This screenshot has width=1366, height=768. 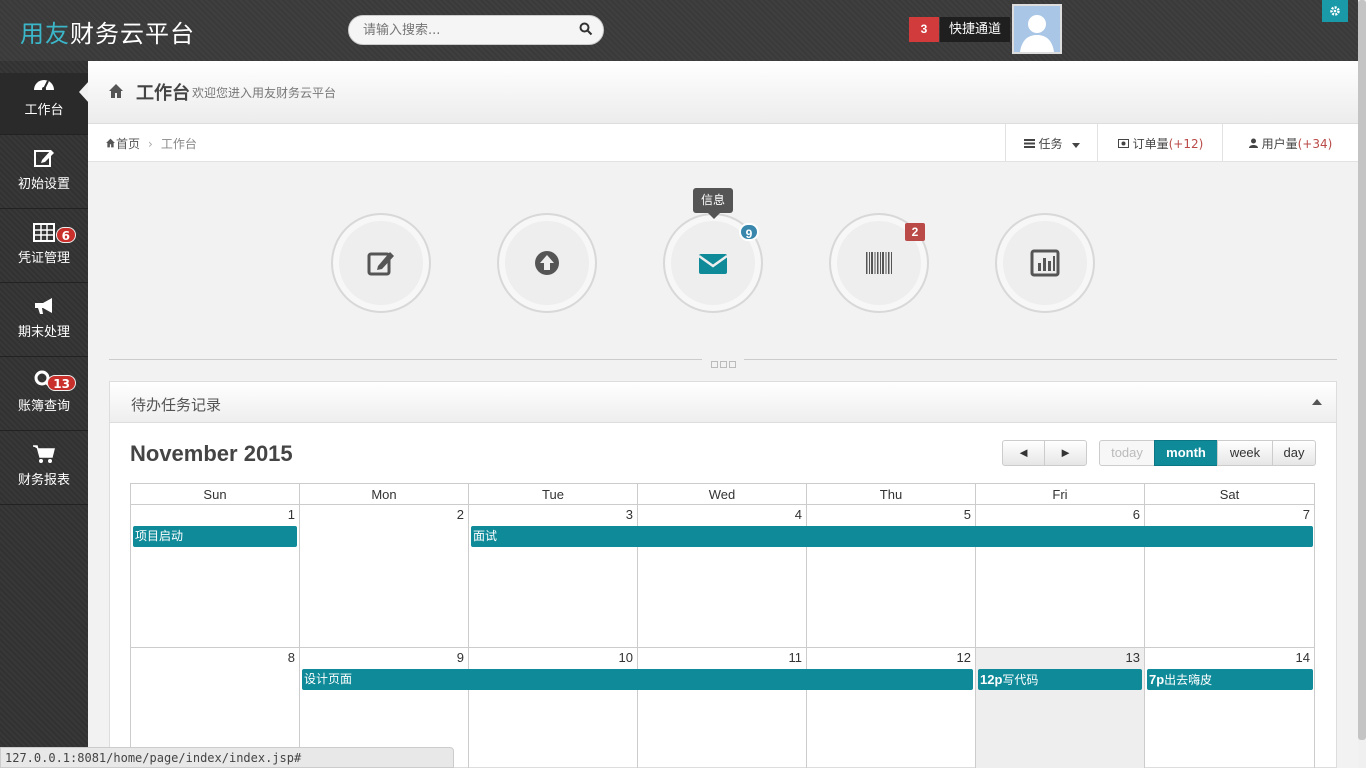 I want to click on weekday-header: Wed, so click(x=722, y=494).